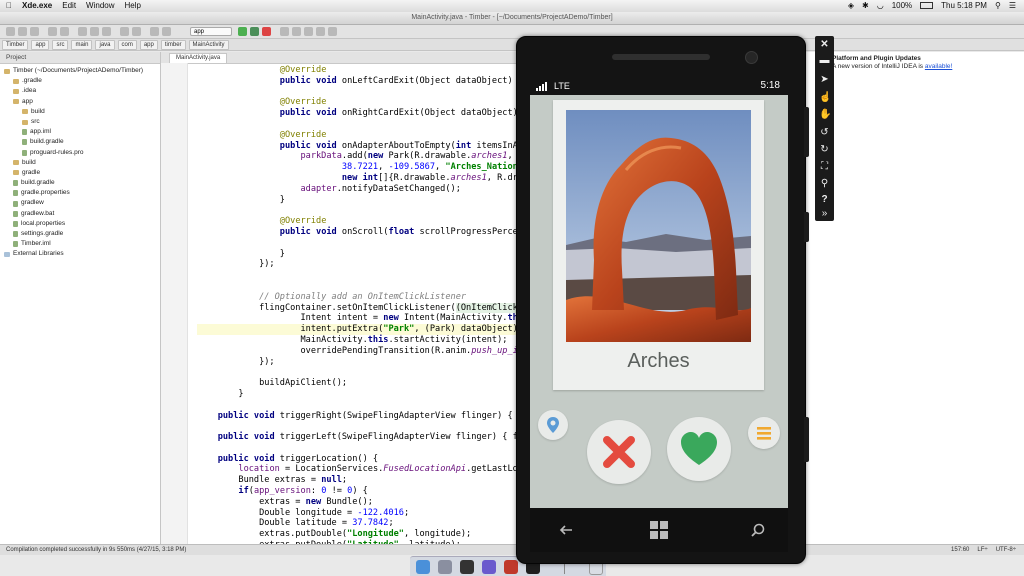  Describe the element at coordinates (851, 5) in the screenshot. I see `dropbox-icon: ◈` at that location.